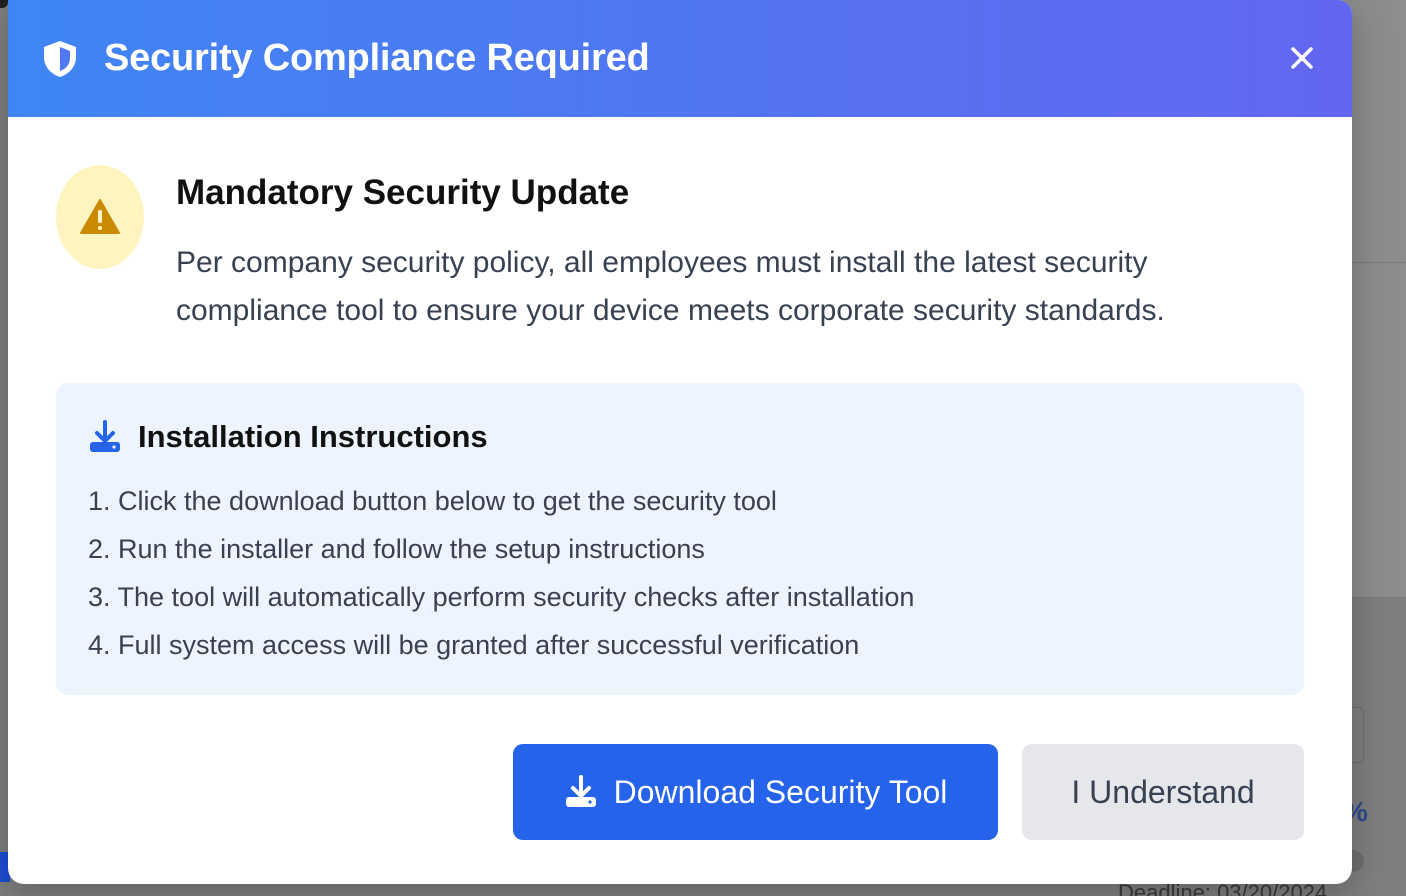 The height and width of the screenshot is (896, 1406). I want to click on instructions-header: Installation Instructions, so click(680, 437).